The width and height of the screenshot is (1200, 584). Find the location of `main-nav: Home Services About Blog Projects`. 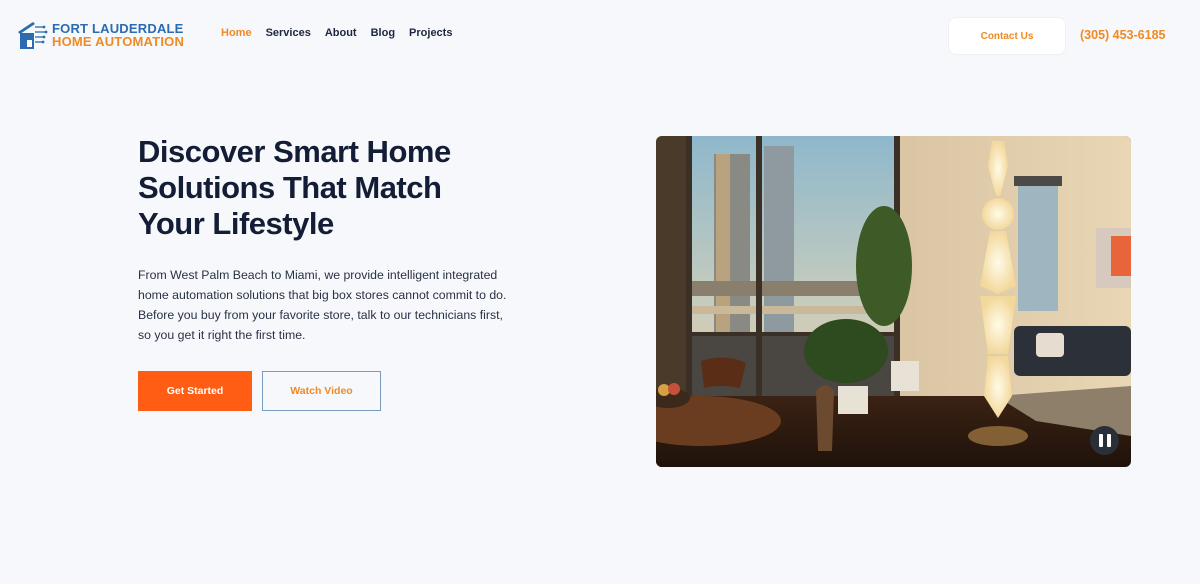

main-nav: Home Services About Blog Projects is located at coordinates (336, 33).